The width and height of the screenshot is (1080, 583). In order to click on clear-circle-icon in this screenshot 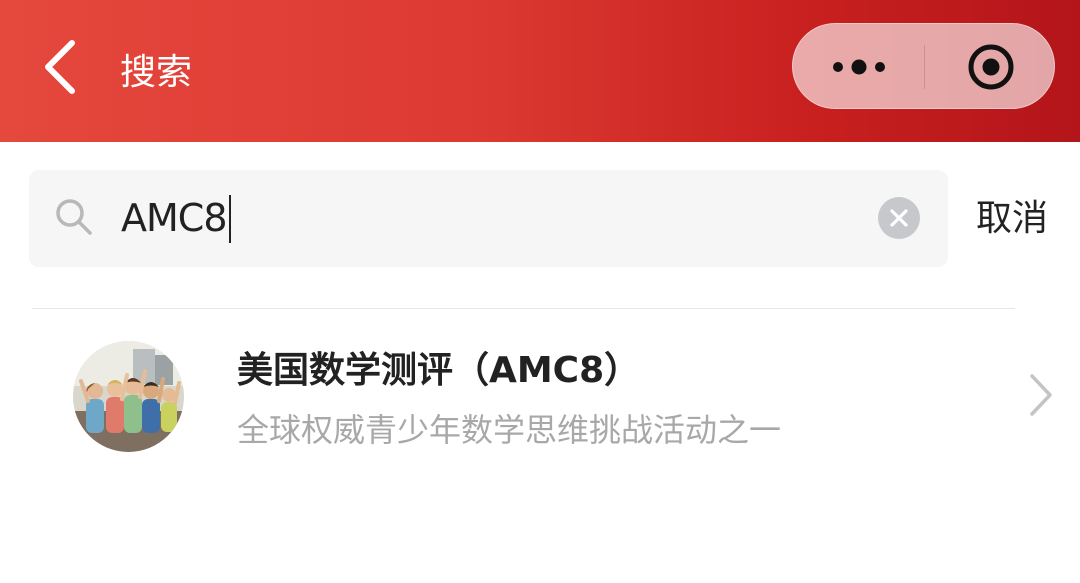, I will do `click(899, 218)`.